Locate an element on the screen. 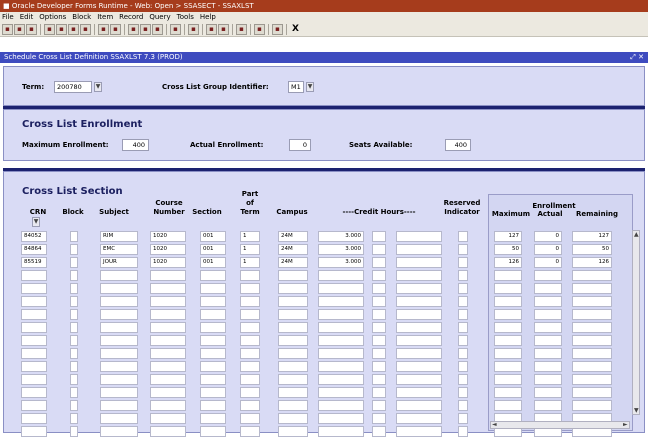  bookmark-icon: ▪ is located at coordinates (259, 29).